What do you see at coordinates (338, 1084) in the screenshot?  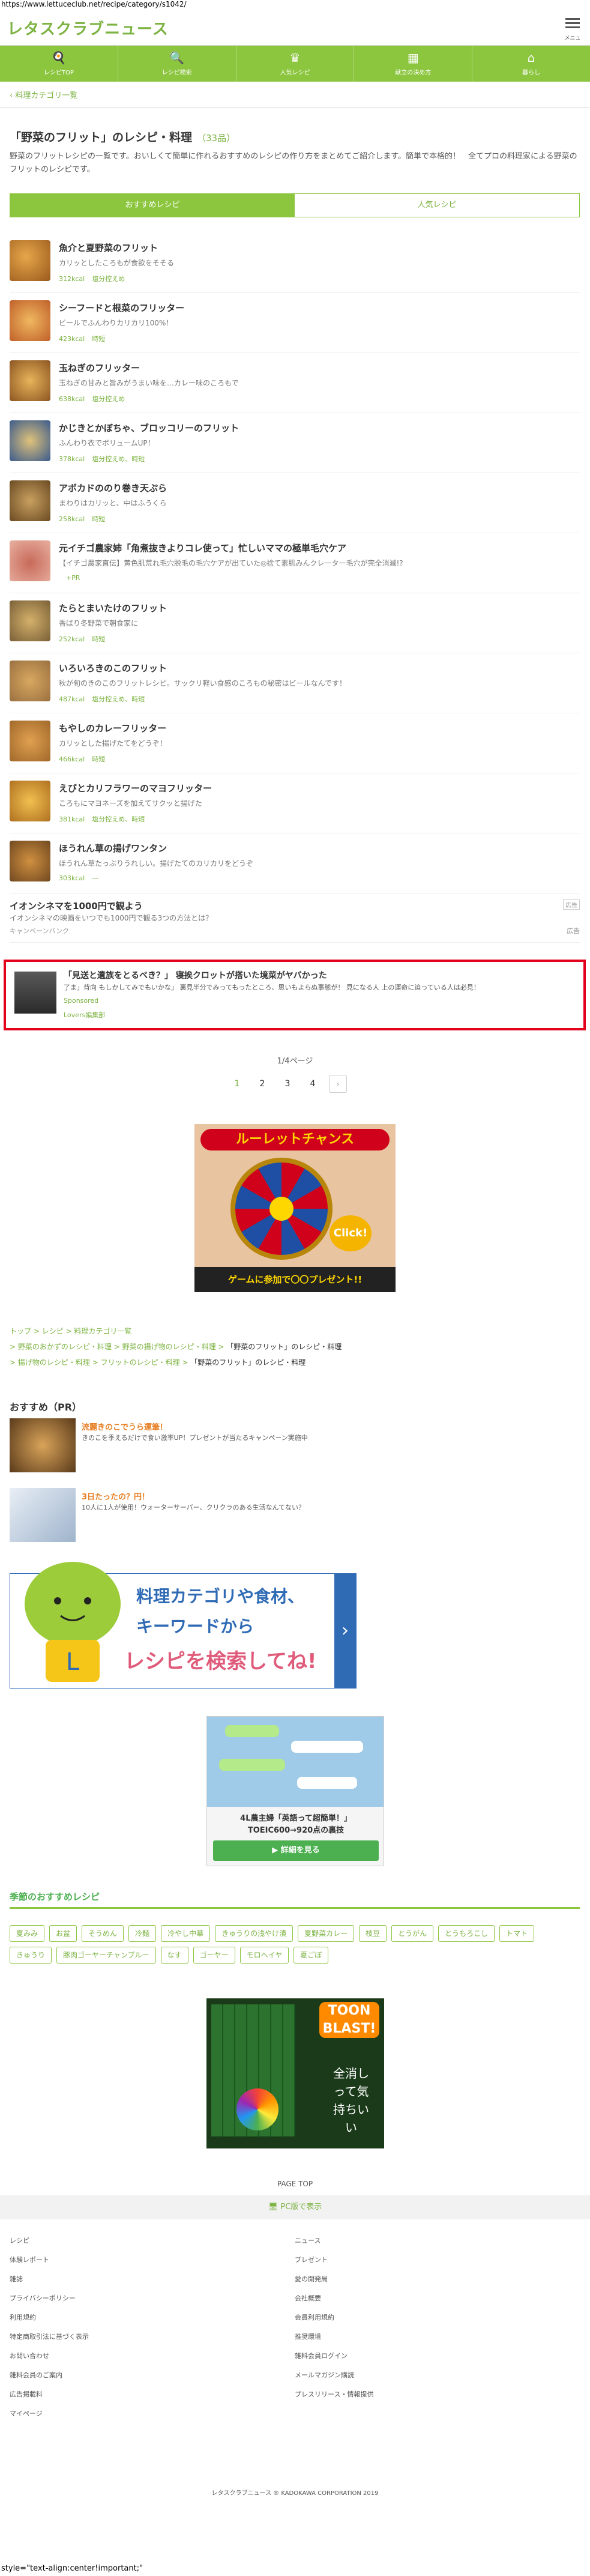 I see `next-page-button: ›` at bounding box center [338, 1084].